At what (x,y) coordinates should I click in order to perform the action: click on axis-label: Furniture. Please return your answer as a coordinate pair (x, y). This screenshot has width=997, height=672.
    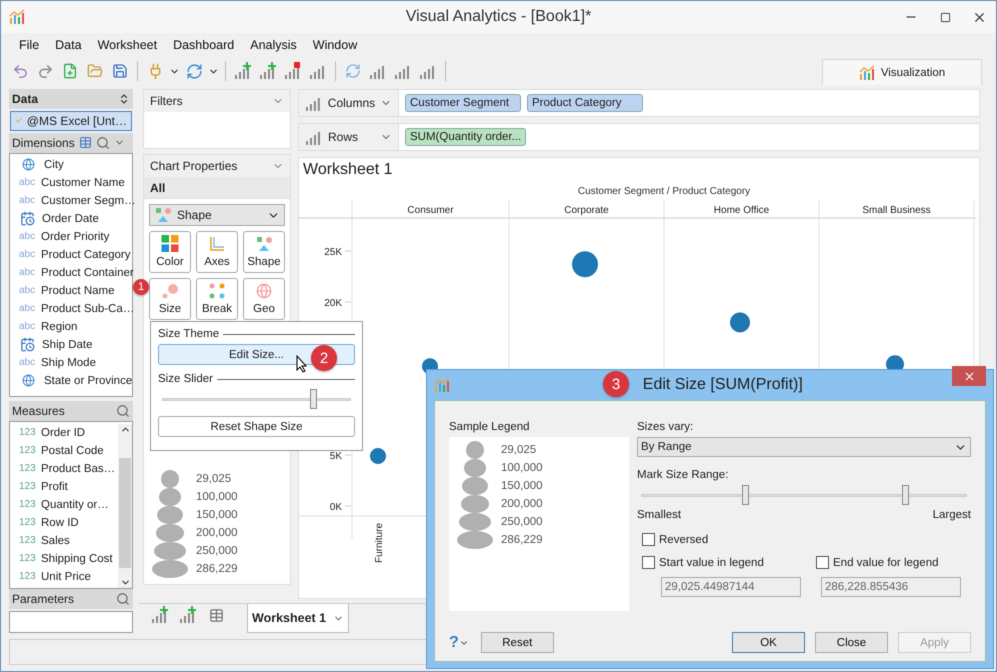
    Looking at the image, I should click on (379, 542).